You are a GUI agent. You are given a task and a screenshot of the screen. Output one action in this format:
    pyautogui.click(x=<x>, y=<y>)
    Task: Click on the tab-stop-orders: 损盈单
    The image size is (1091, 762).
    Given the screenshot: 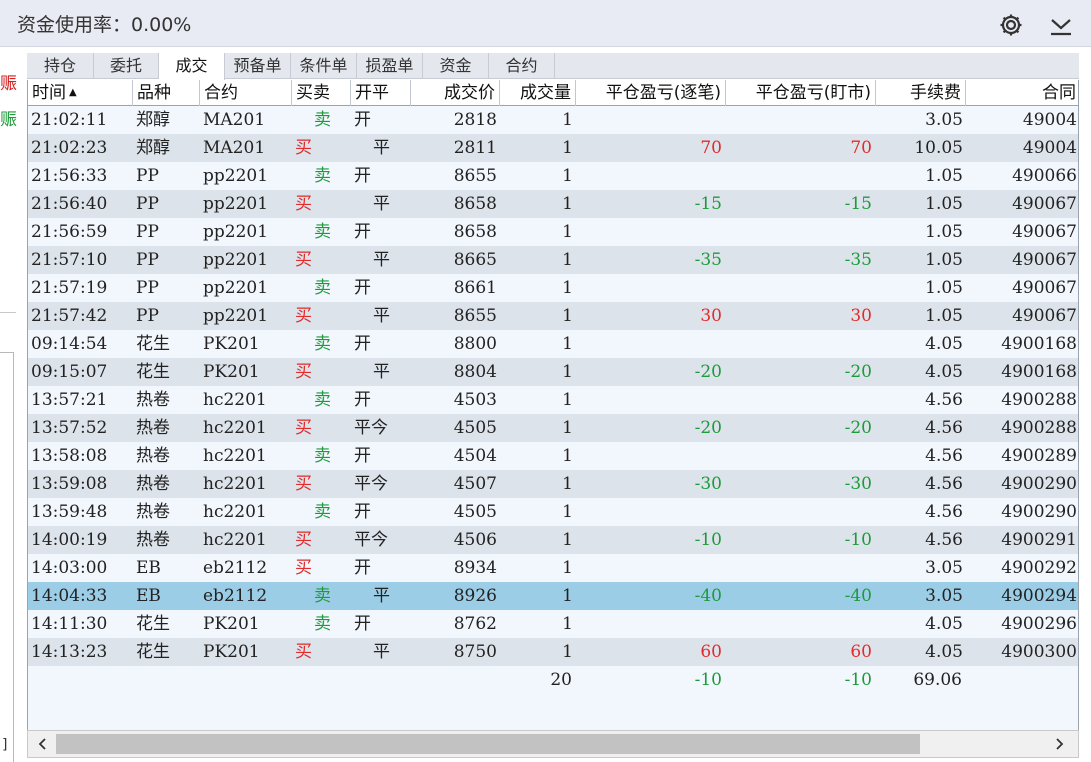 What is the action you would take?
    pyautogui.click(x=390, y=66)
    